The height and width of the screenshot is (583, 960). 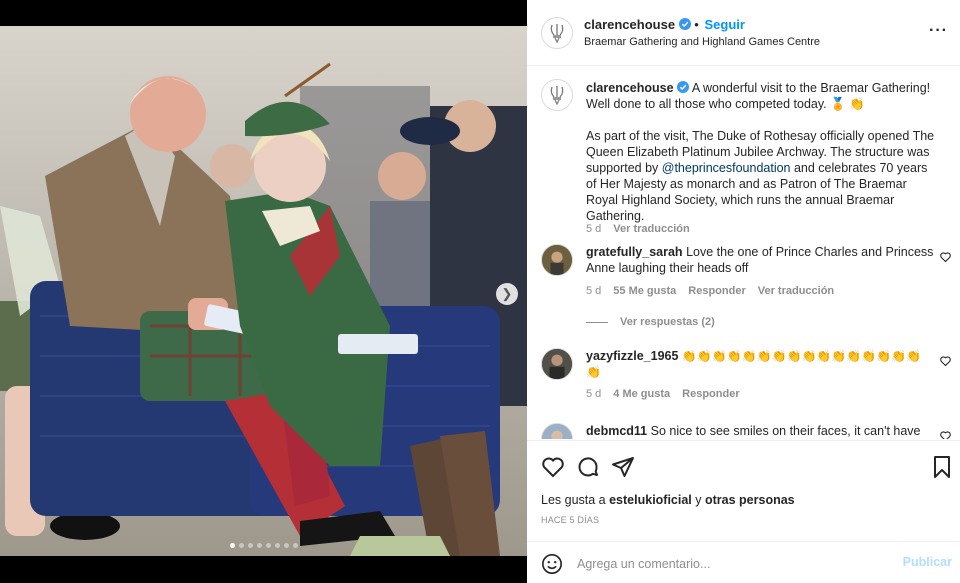 I want to click on comment-meta: 5 d 55 Me gusta Responder Ver traducción, so click(x=710, y=291).